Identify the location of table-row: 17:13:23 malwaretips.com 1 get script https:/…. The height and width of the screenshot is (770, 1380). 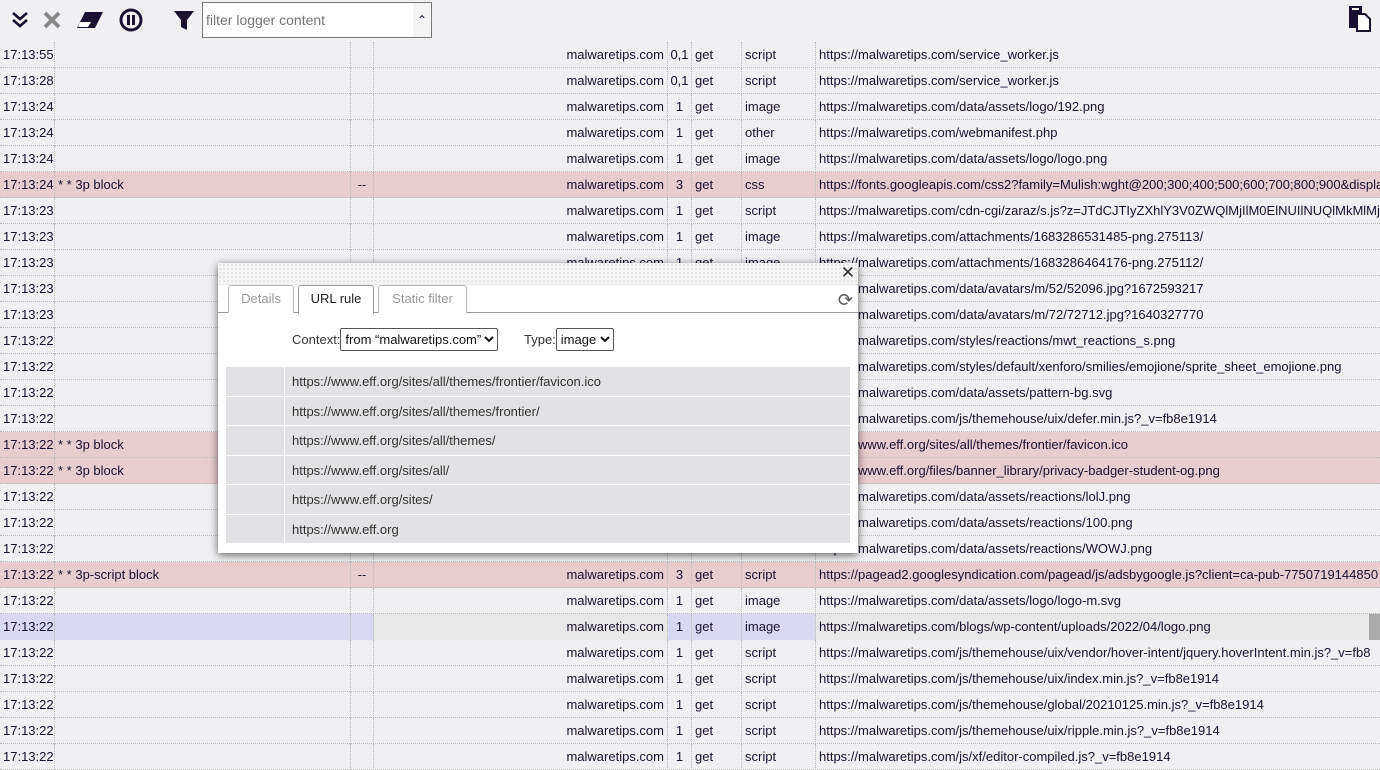
(690, 211).